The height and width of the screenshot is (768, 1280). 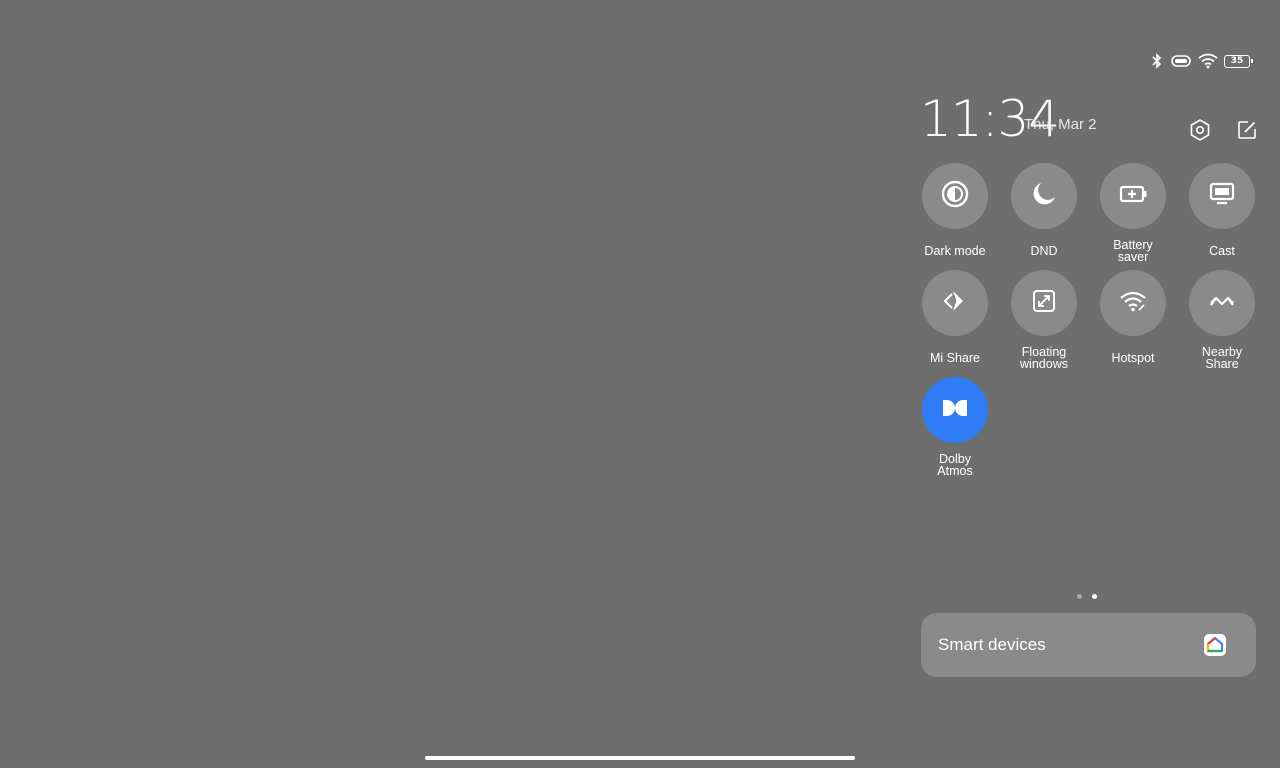 I want to click on bluetooth-icon, so click(x=1157, y=61).